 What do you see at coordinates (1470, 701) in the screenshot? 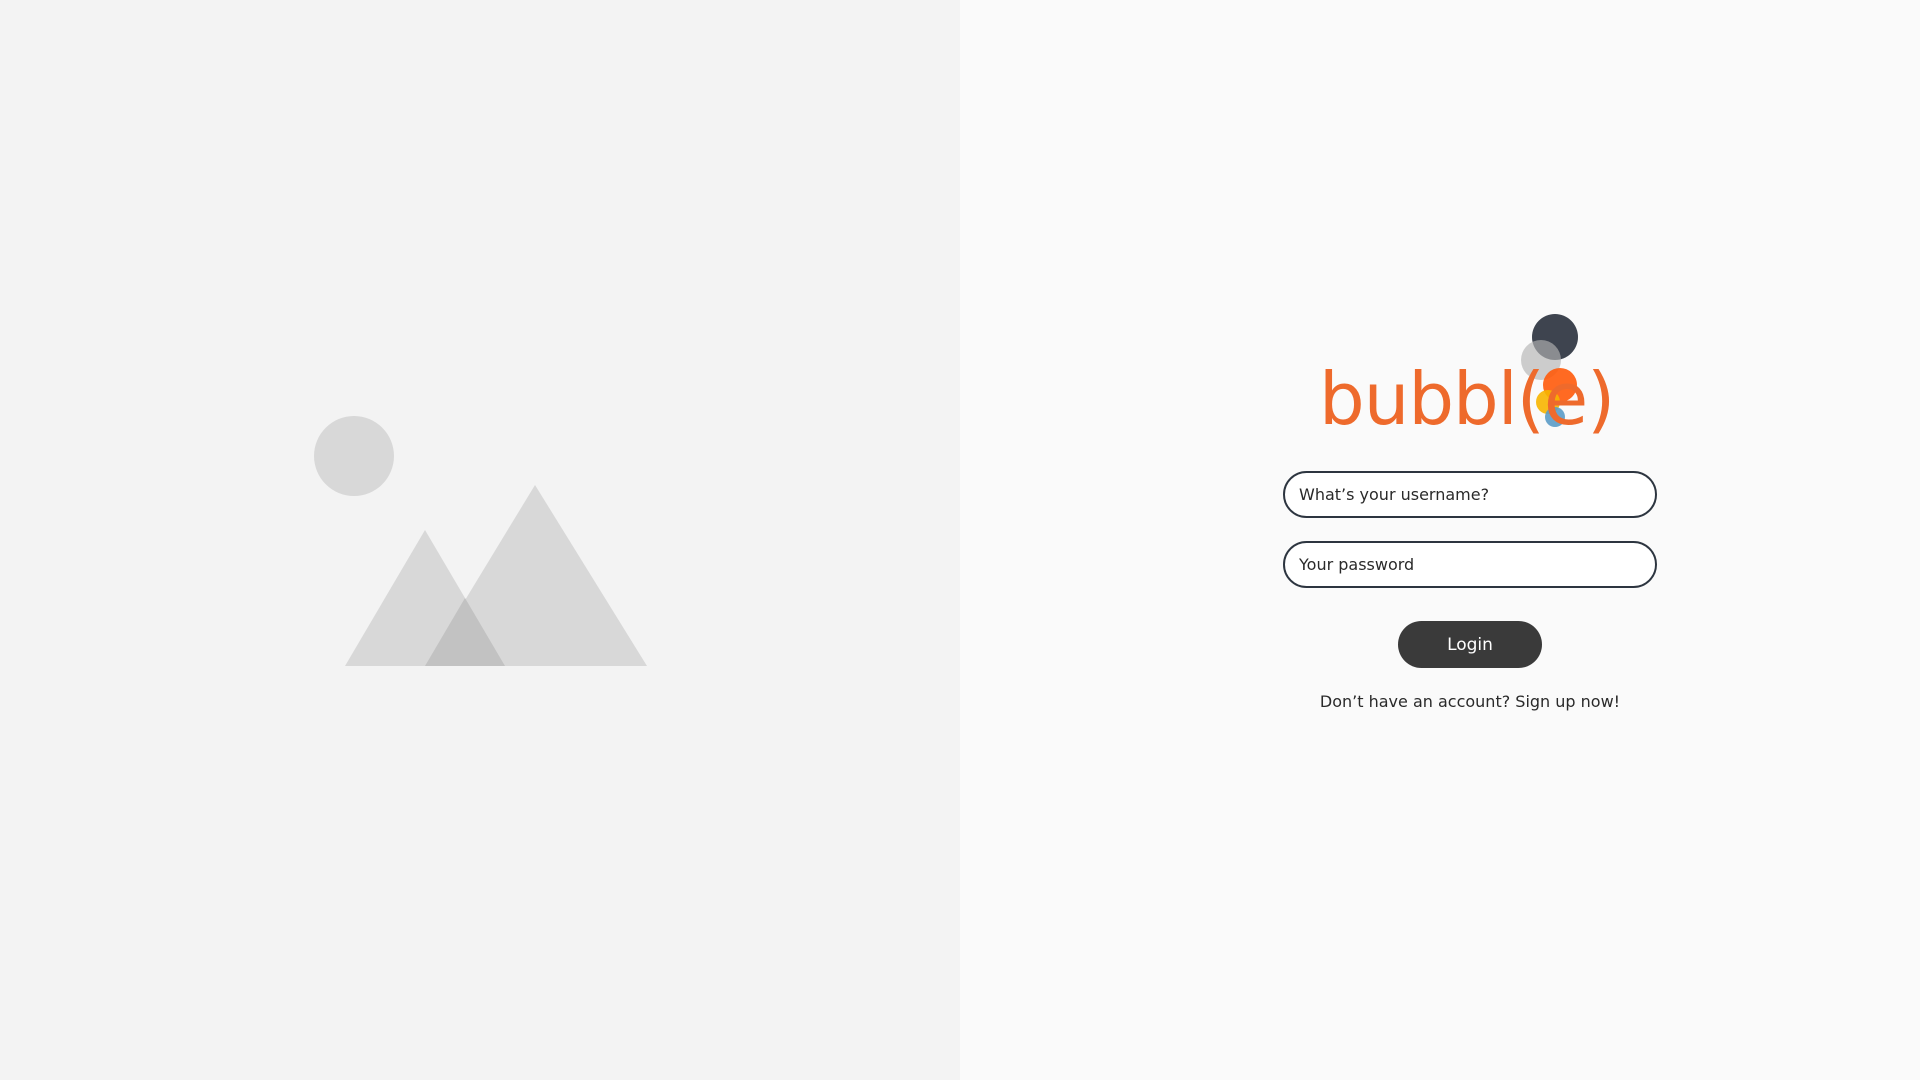
I see `signup-link: Don’t have an account? Sign up now!` at bounding box center [1470, 701].